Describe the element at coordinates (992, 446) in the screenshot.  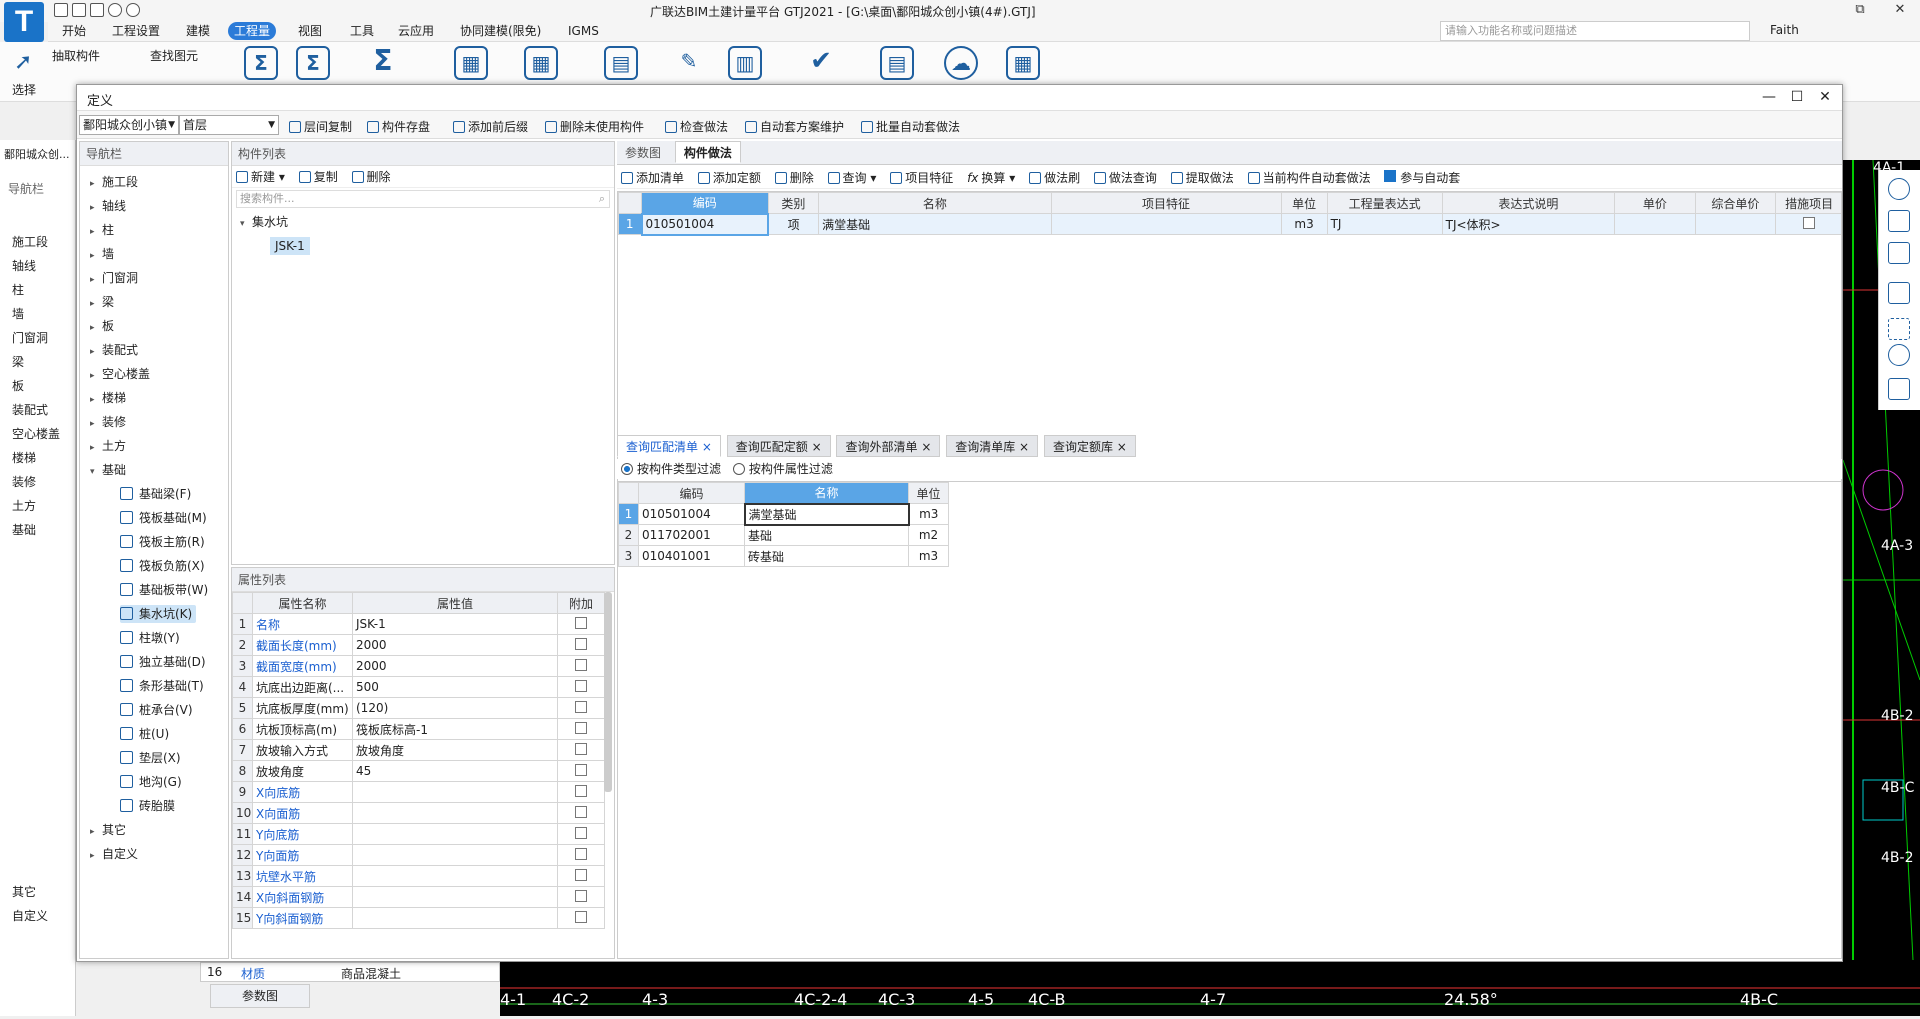
I see `tab-list-library: 查询清单库 ×` at that location.